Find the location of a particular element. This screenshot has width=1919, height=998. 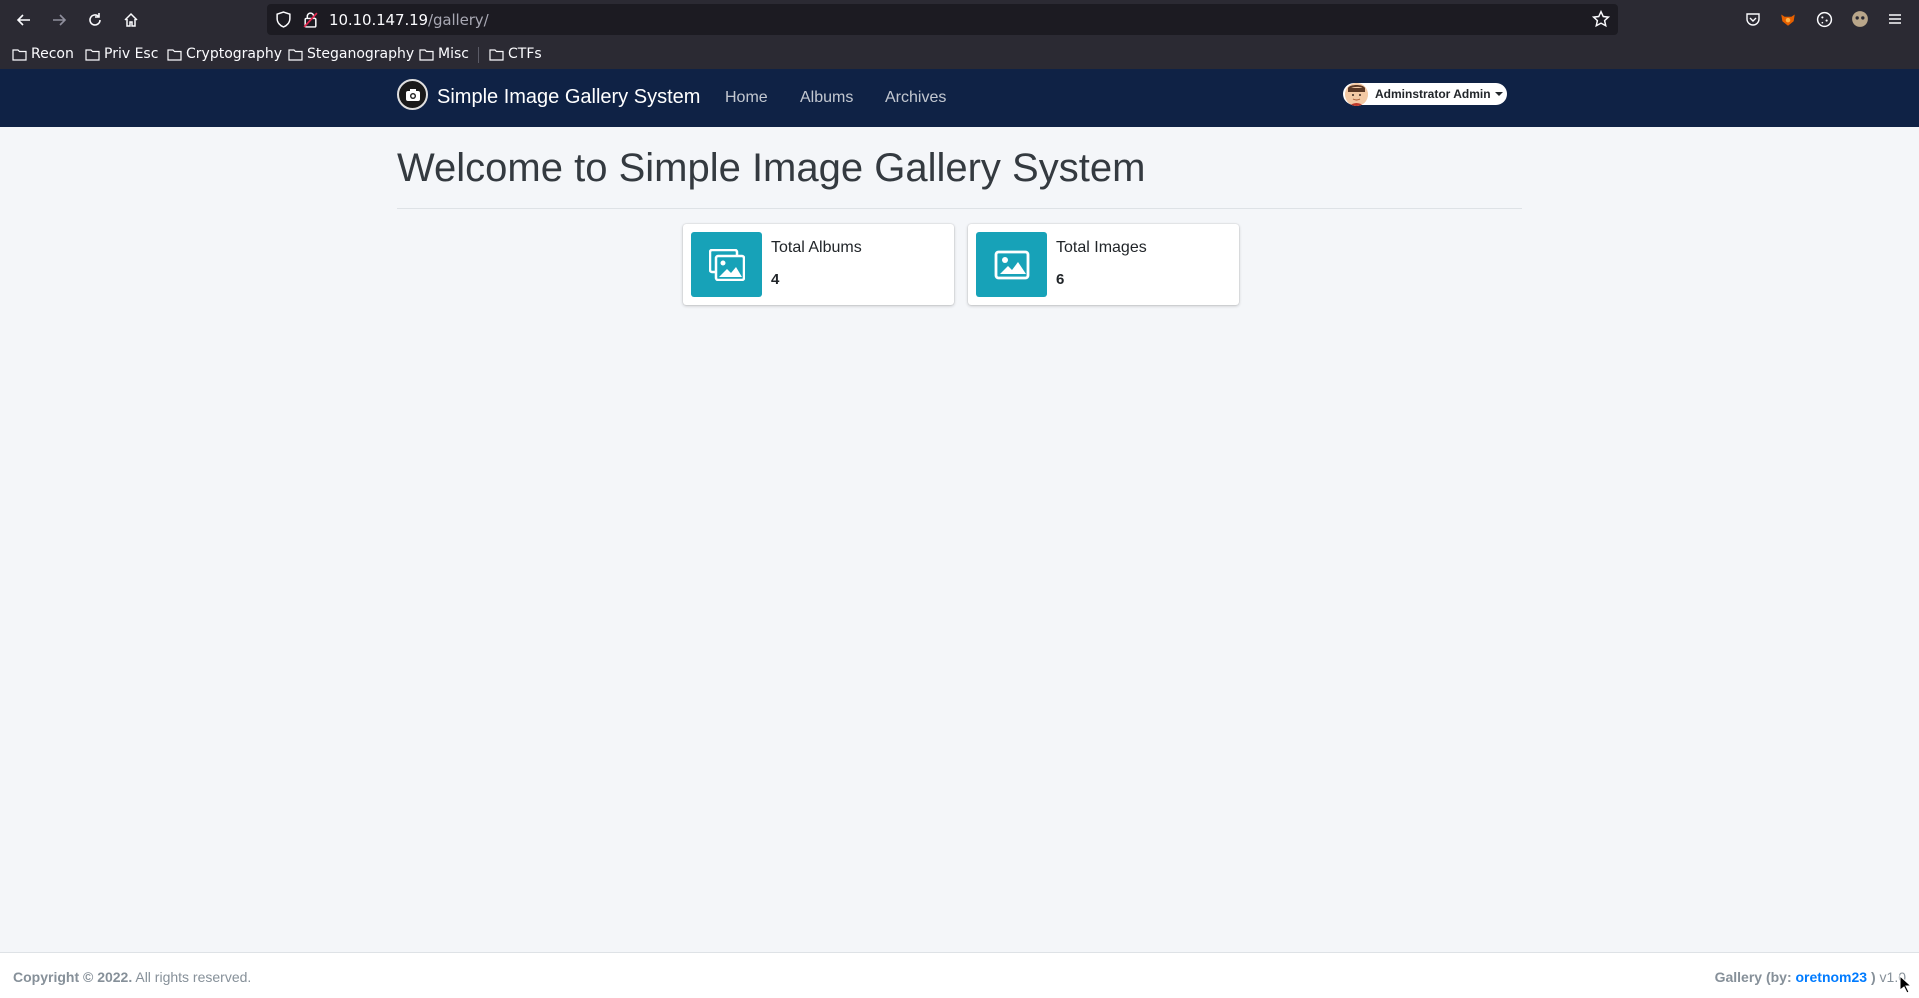

reload-button is located at coordinates (95, 20).